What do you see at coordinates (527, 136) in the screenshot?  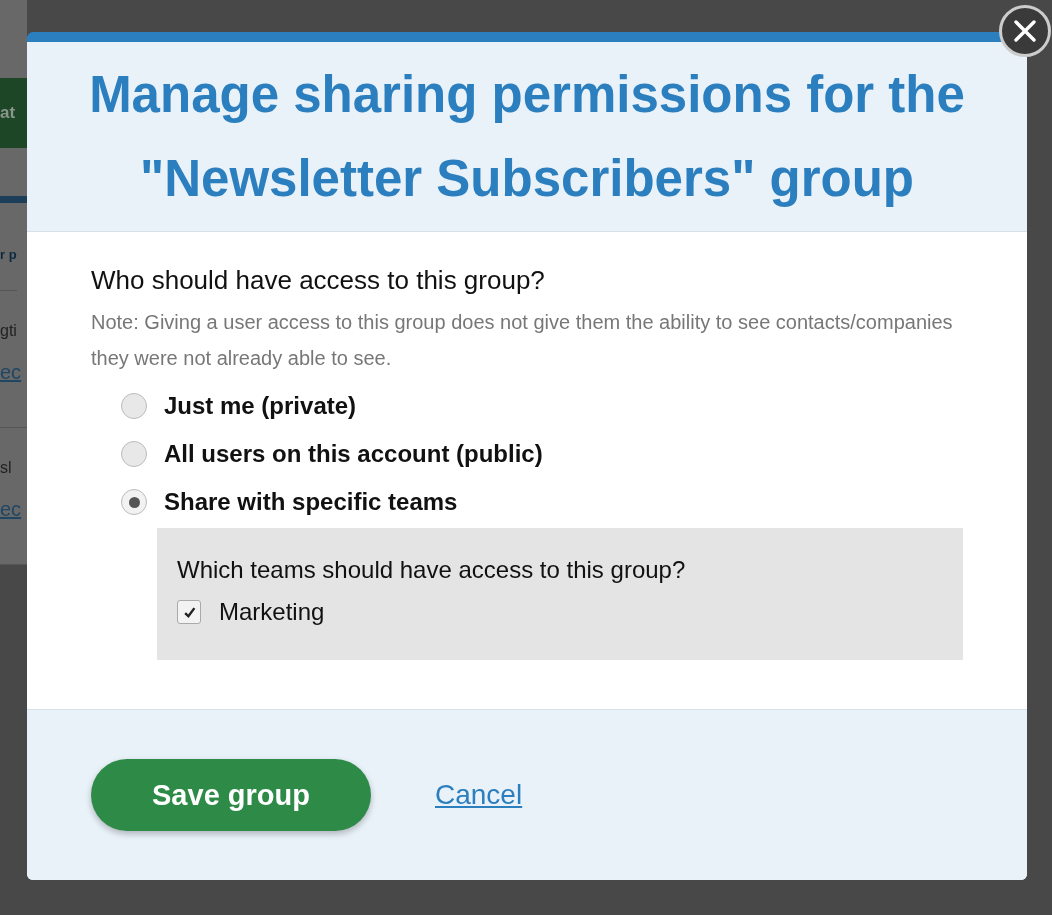 I see `dialog-title: Manage sharing permissions for the "Newsletter Subscribers" group` at bounding box center [527, 136].